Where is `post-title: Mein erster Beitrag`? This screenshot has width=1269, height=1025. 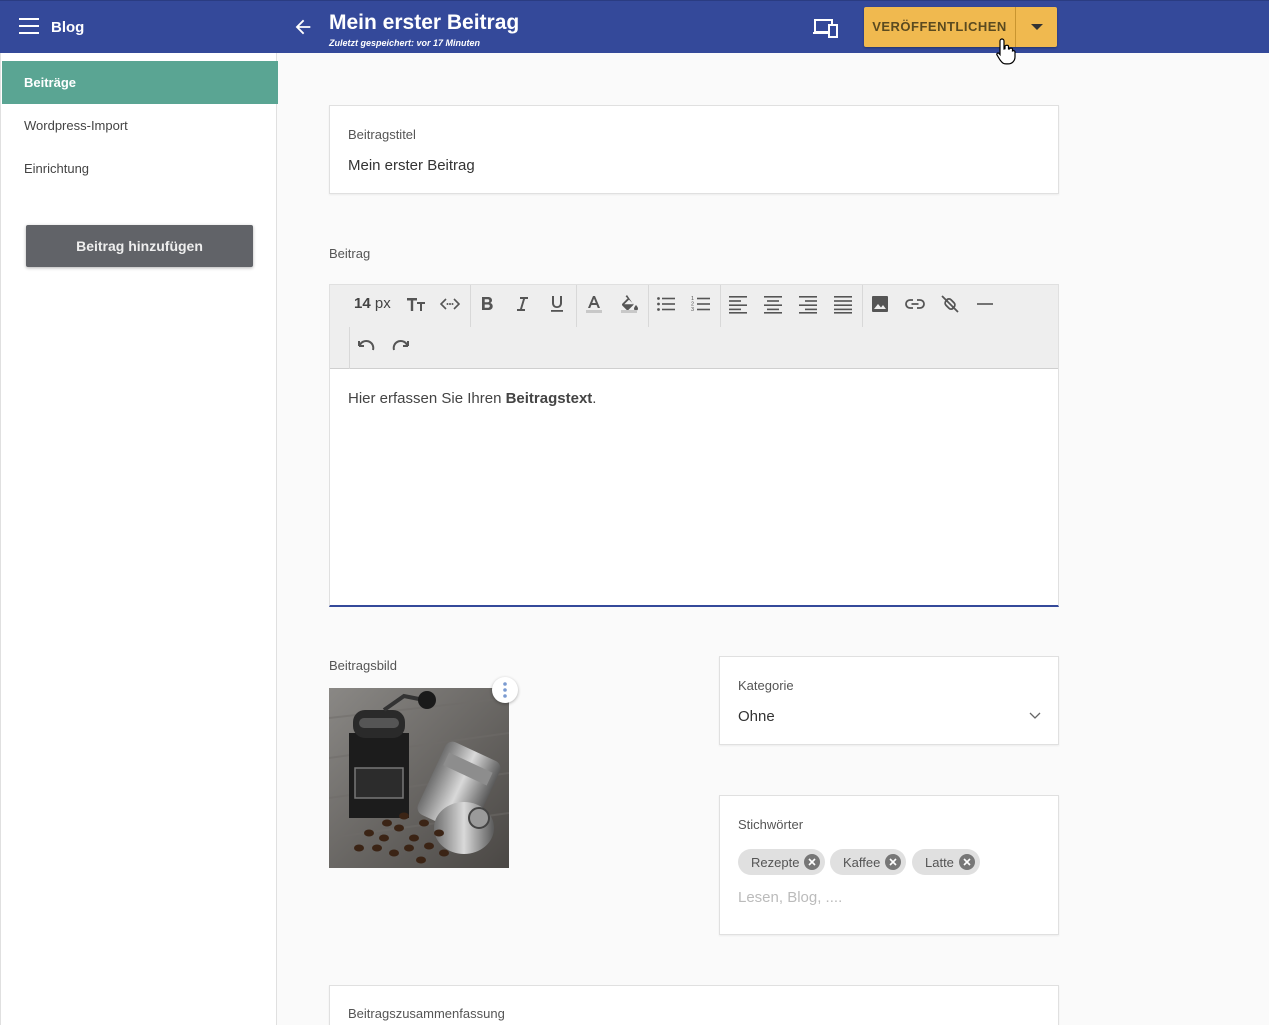 post-title: Mein erster Beitrag is located at coordinates (424, 22).